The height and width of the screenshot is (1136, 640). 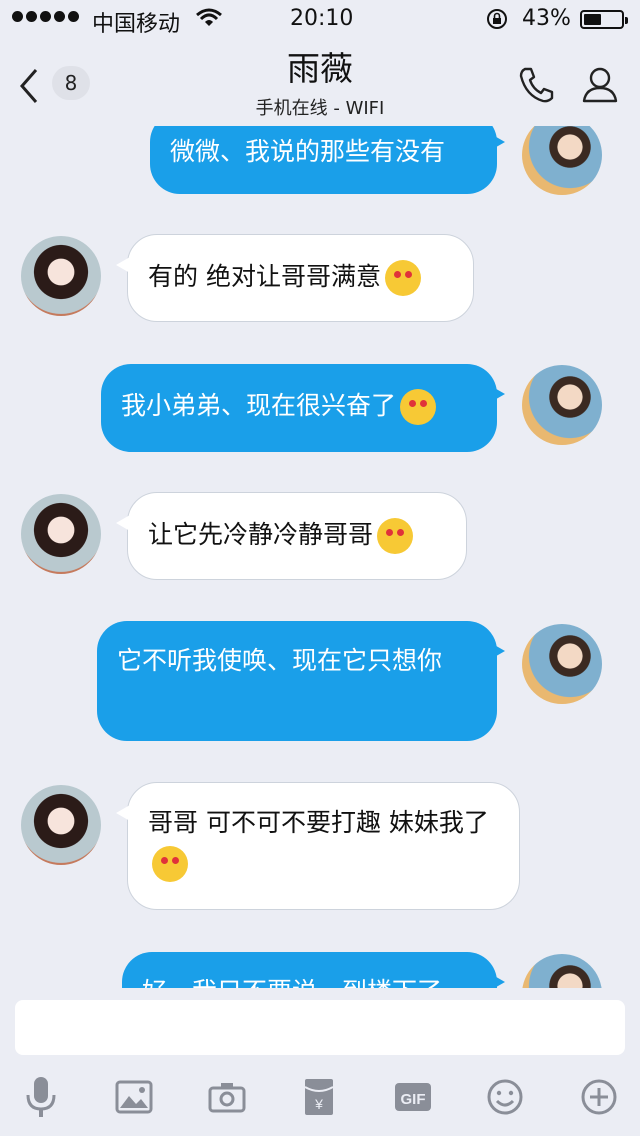 What do you see at coordinates (292, 982) in the screenshot?
I see `message-text: 好、我只不要说、到楼下了` at bounding box center [292, 982].